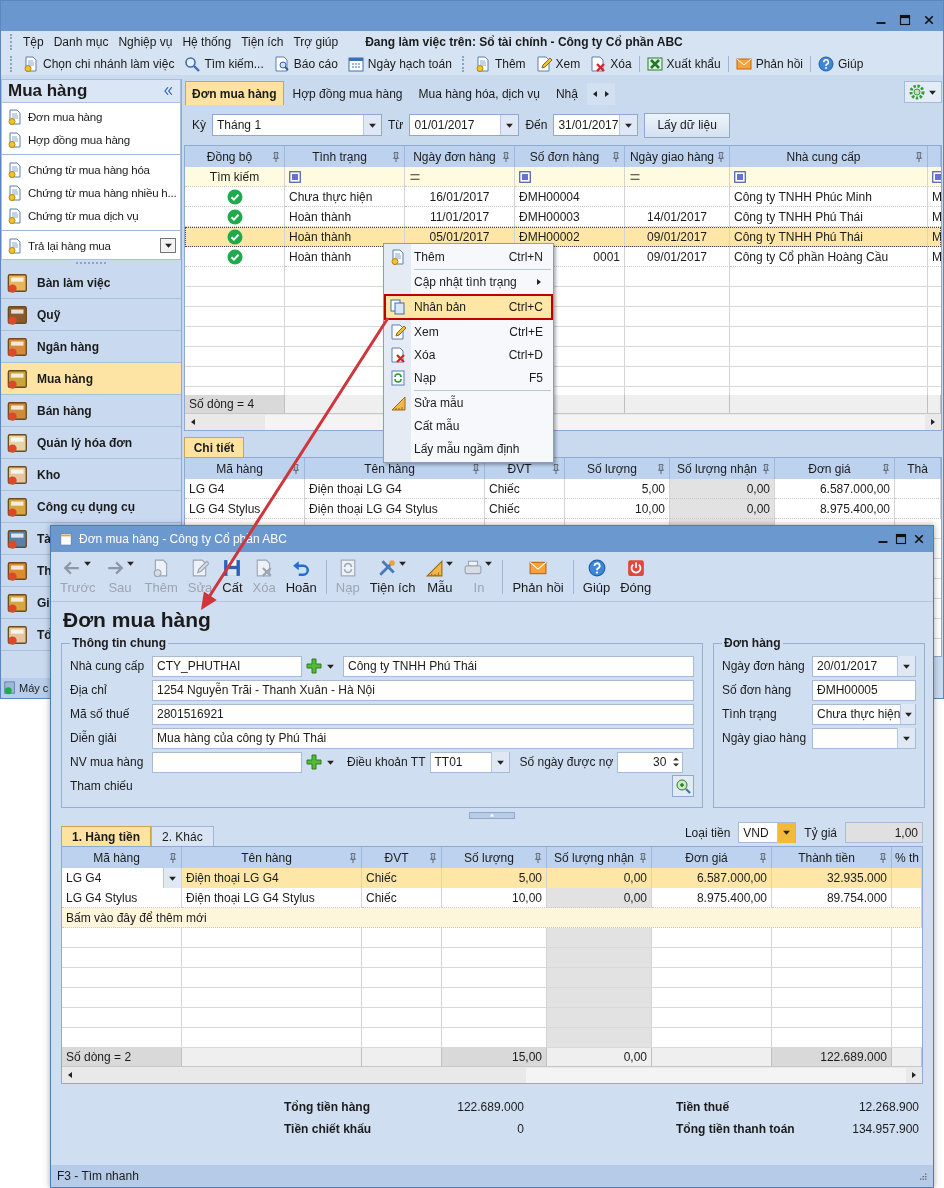 The height and width of the screenshot is (1188, 944). What do you see at coordinates (767, 832) in the screenshot?
I see `currency-dropdown: VND` at bounding box center [767, 832].